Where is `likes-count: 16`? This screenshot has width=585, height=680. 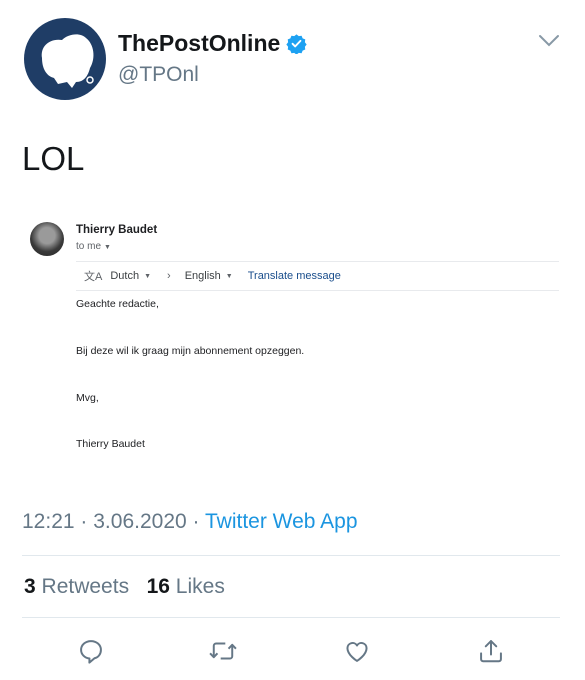 likes-count: 16 is located at coordinates (158, 586).